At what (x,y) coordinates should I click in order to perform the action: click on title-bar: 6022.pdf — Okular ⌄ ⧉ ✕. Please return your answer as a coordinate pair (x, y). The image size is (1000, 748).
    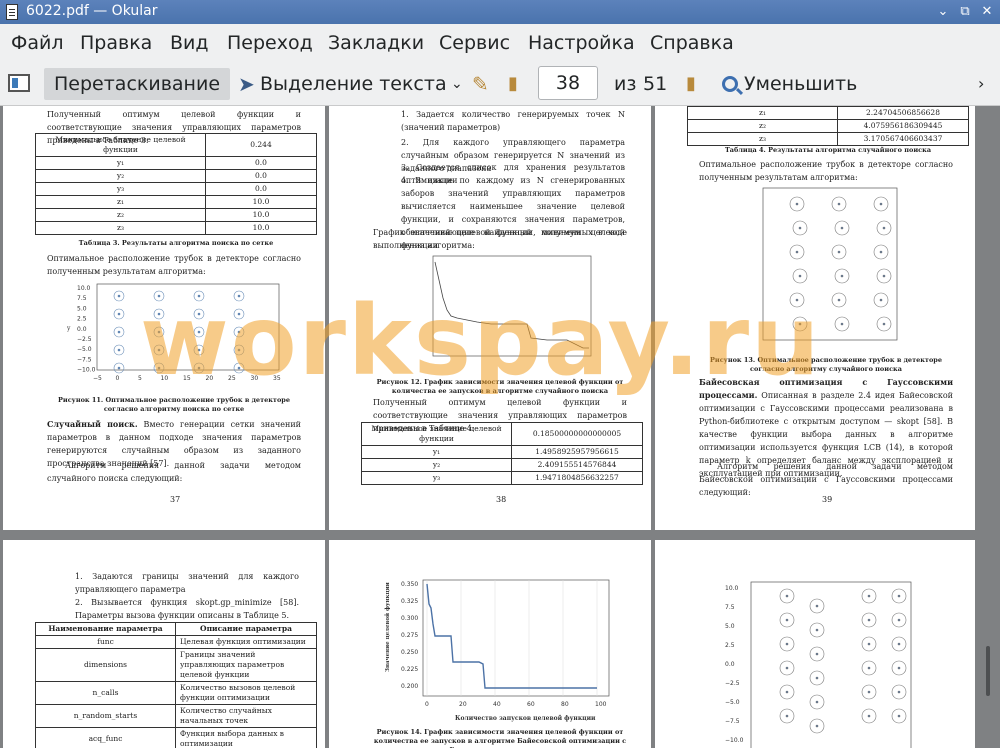
    Looking at the image, I should click on (500, 12).